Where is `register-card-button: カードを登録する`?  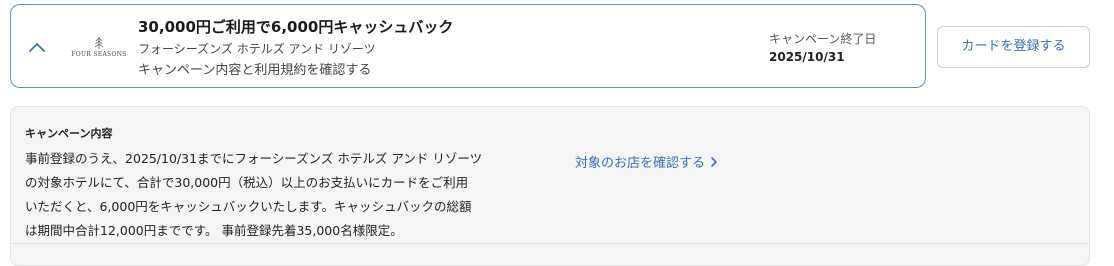
register-card-button: カードを登録する is located at coordinates (1013, 47).